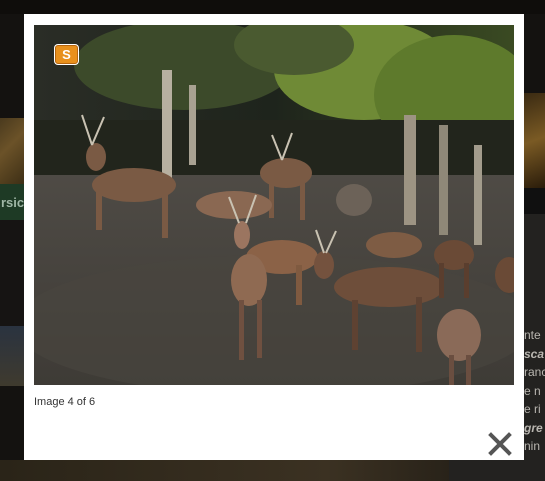 This screenshot has width=545, height=481. I want to click on background-text-line: nin, so click(532, 446).